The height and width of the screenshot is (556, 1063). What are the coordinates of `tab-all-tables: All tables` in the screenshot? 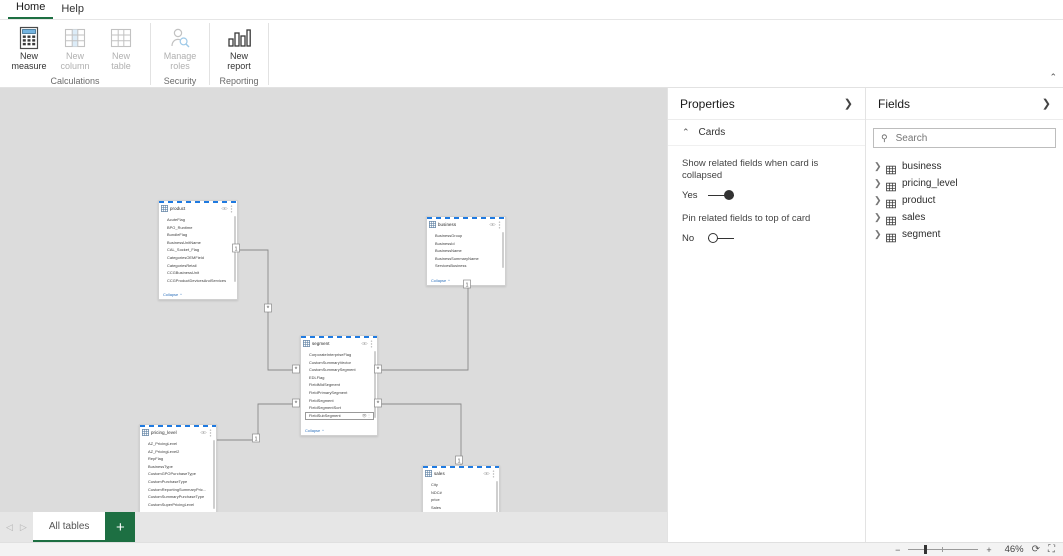 It's located at (69, 527).